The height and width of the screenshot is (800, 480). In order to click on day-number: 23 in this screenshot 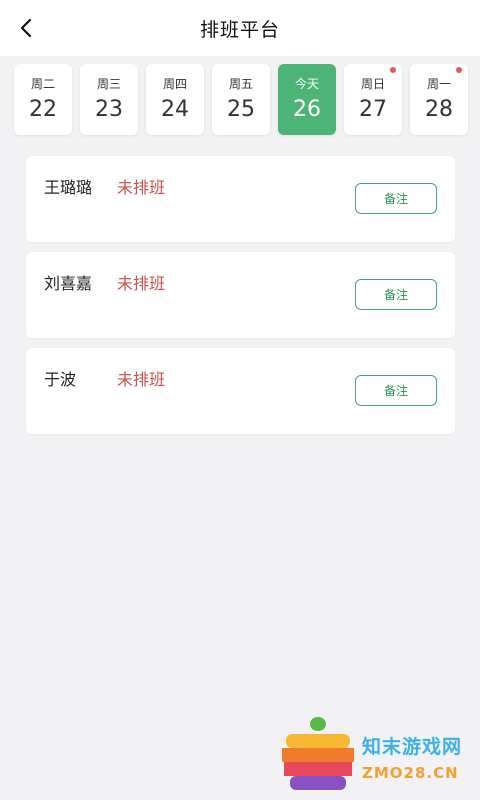, I will do `click(109, 109)`.